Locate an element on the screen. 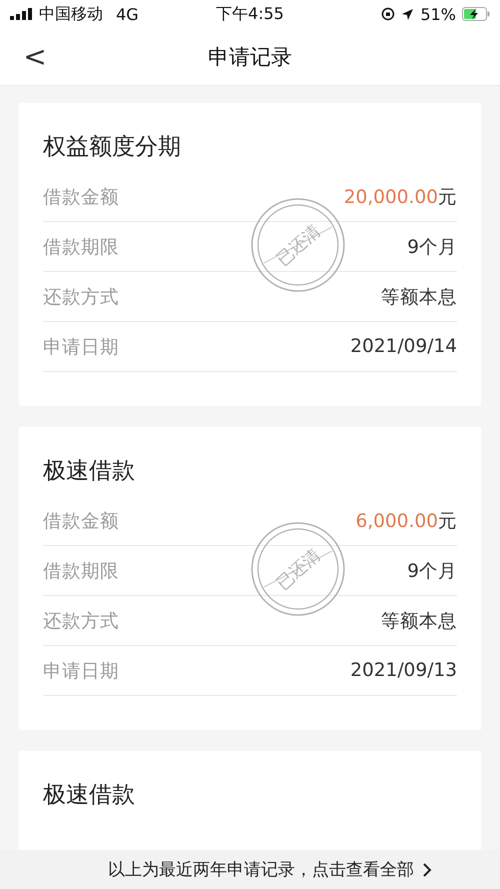  clock-time: 下午4:55 is located at coordinates (250, 13).